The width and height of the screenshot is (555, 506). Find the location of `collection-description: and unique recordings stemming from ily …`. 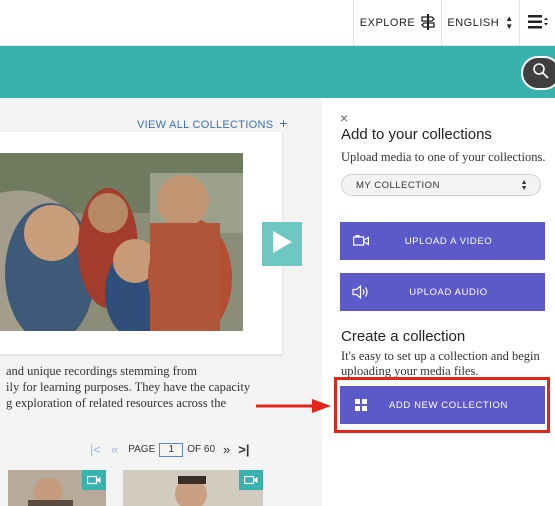

collection-description: and unique recordings stemming from ily … is located at coordinates (150, 387).